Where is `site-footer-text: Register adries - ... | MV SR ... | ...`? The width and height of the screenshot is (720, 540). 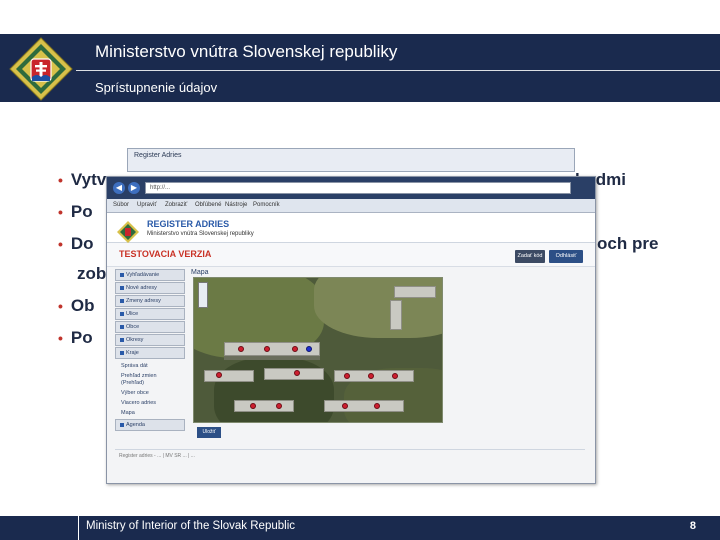
site-footer-text: Register adries - ... | MV SR ... | ... is located at coordinates (157, 456).